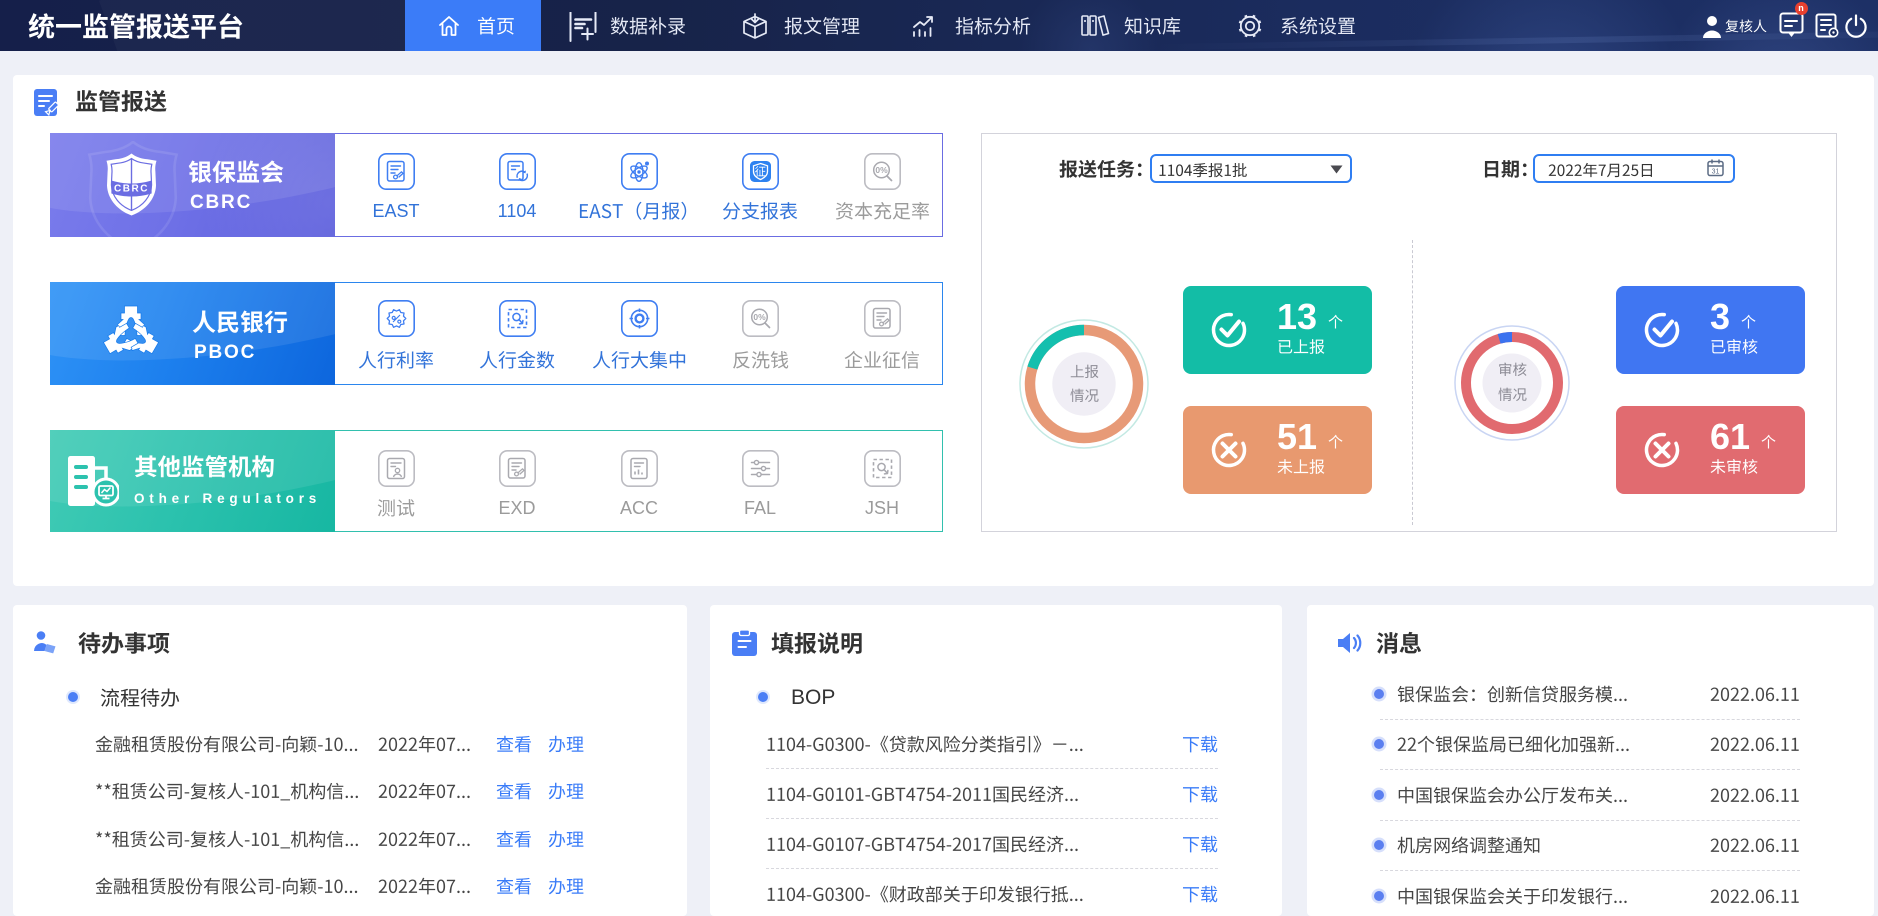 The height and width of the screenshot is (916, 1878). I want to click on svg-text: 31, so click(1716, 172).